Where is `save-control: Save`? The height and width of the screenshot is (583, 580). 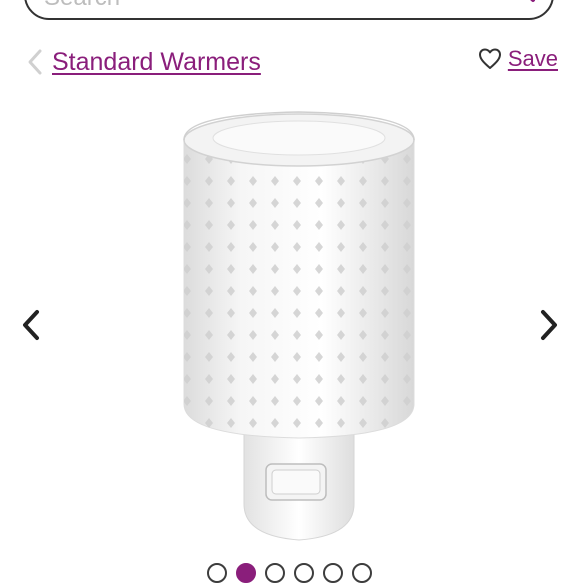
save-control: Save is located at coordinates (518, 59).